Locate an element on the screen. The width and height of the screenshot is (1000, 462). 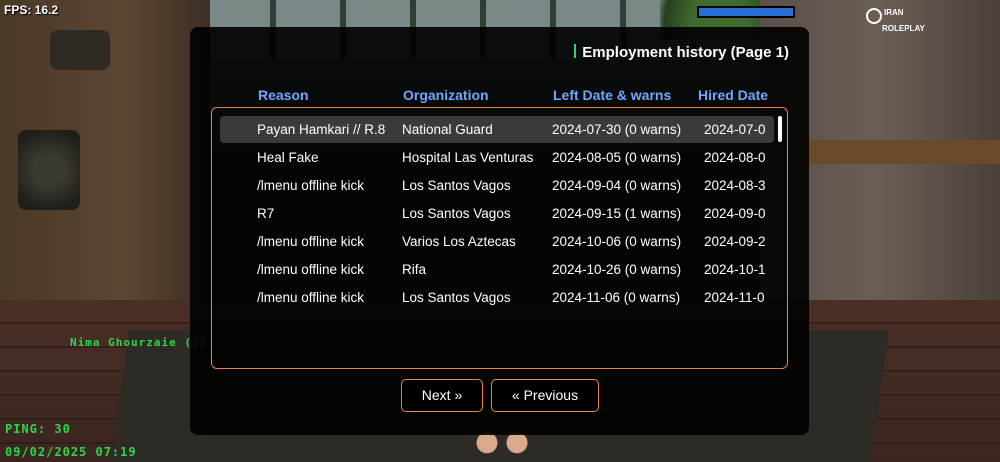
cell-hired-date: 2024-09-0 is located at coordinates (735, 213).